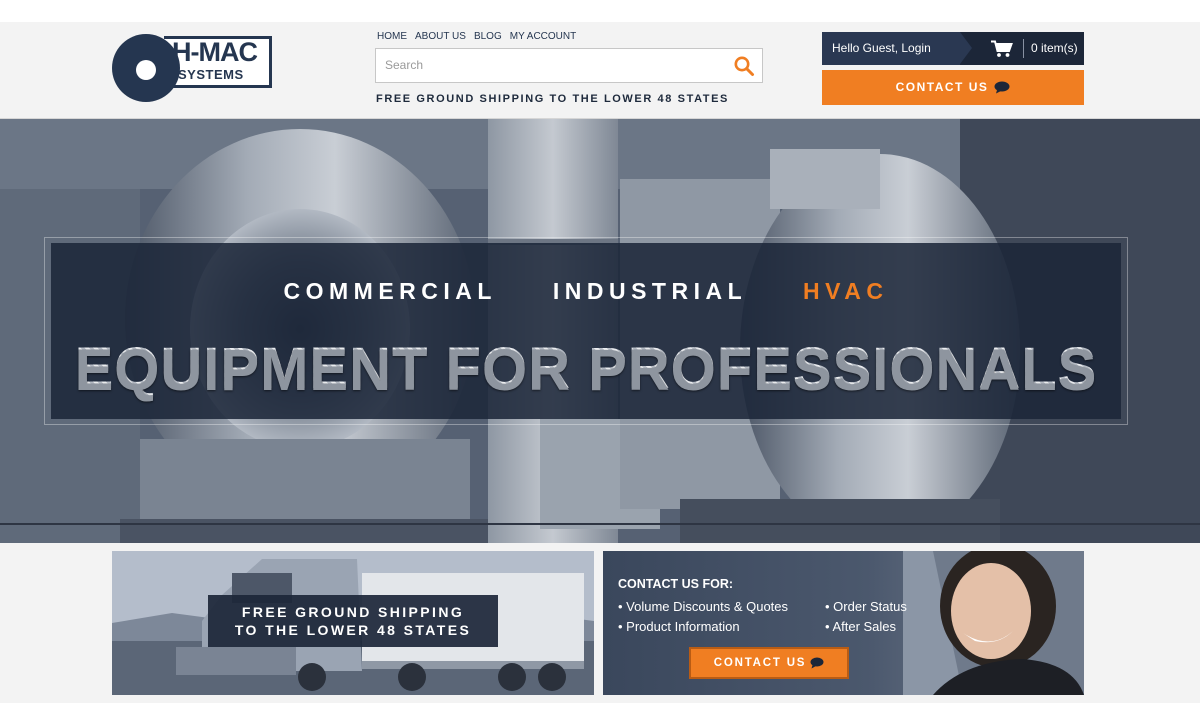 This screenshot has height=720, width=1200. I want to click on brand-logo: H-MAC SYSTEMS, so click(193, 68).